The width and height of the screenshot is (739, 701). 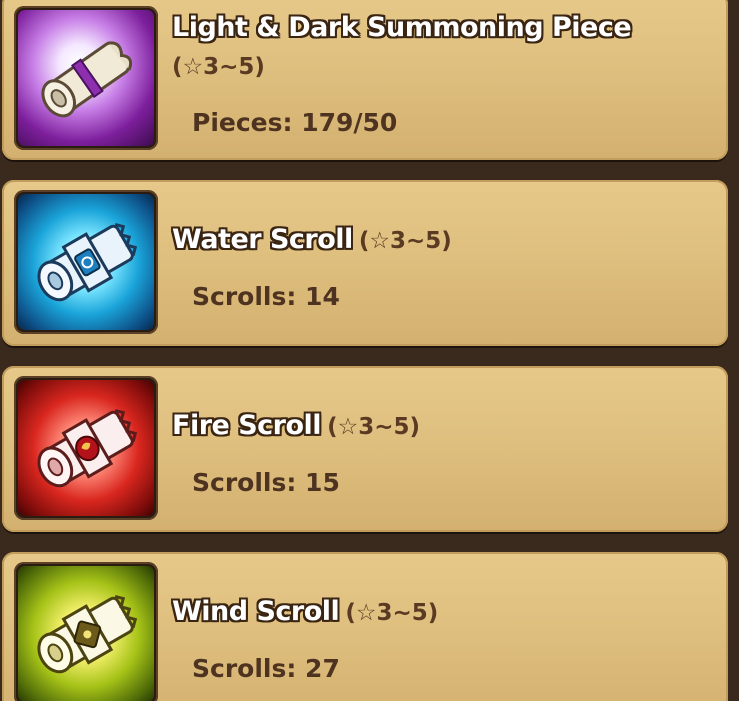 I want to click on item-name: Wind Scroll, so click(x=256, y=611).